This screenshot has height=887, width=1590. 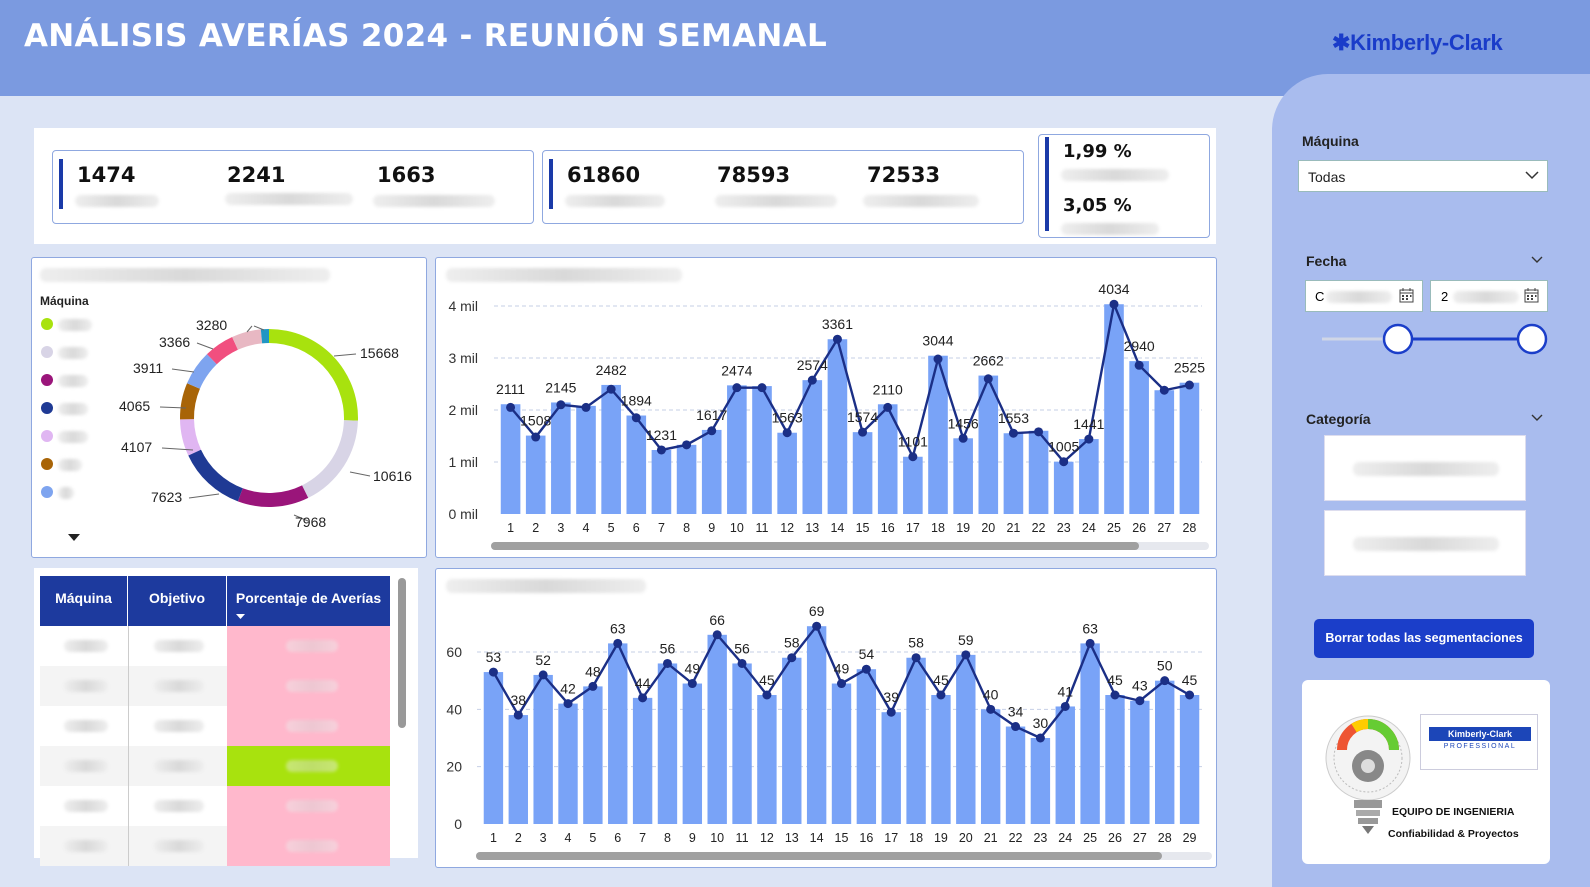 I want to click on table-scrollbar, so click(x=402, y=653).